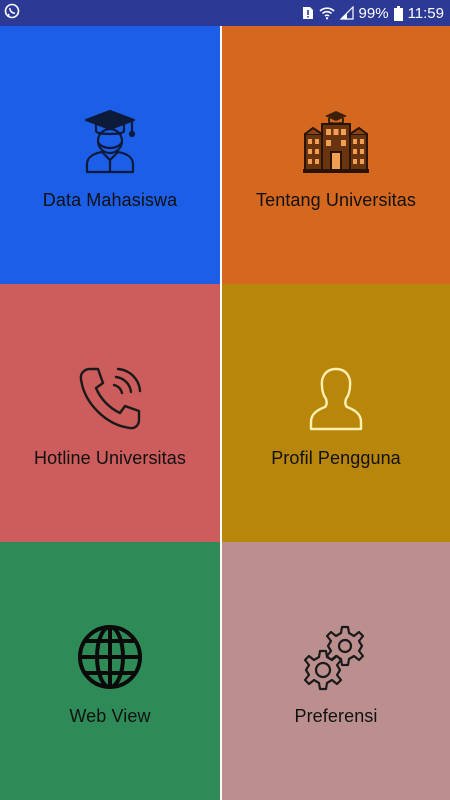  Describe the element at coordinates (110, 141) in the screenshot. I see `graduate-student-icon` at that location.